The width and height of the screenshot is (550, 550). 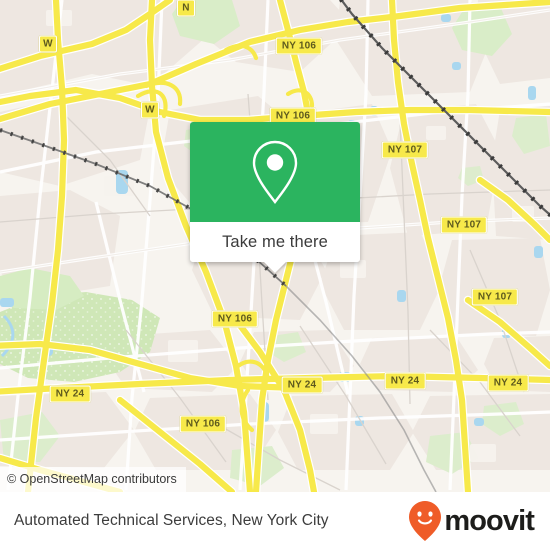 I want to click on take-me-there-button: Take me there, so click(x=275, y=247).